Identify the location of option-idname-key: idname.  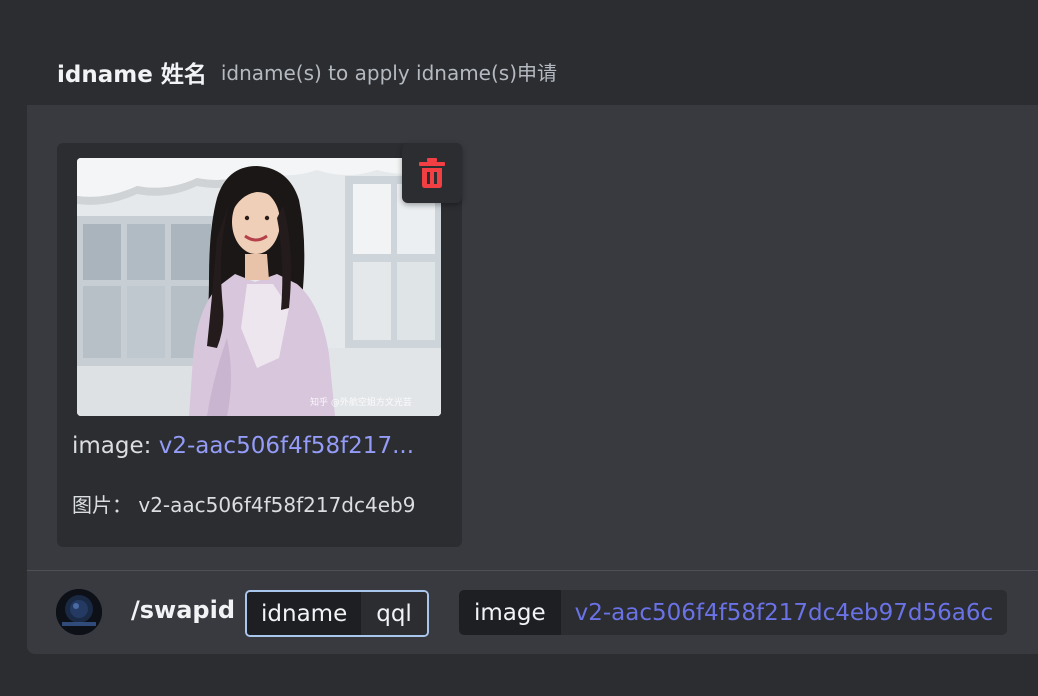
(304, 613).